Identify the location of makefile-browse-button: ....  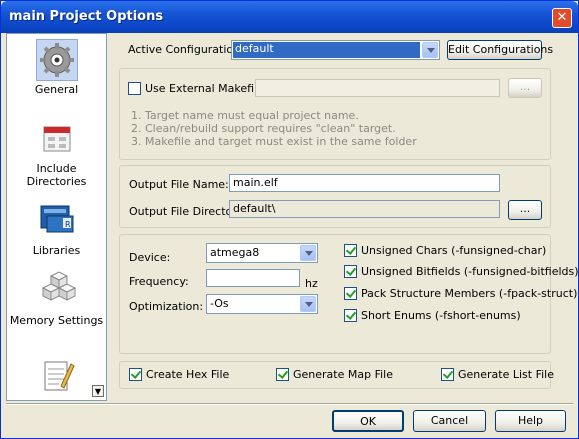
(525, 88).